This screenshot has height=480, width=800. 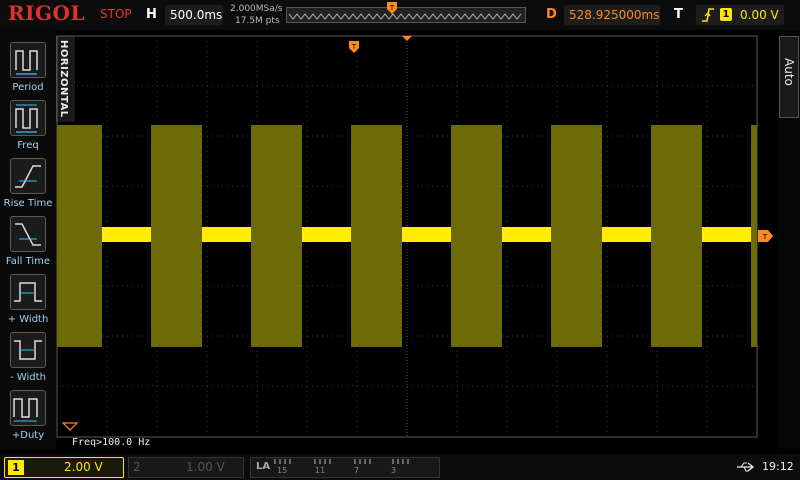 What do you see at coordinates (205, 467) in the screenshot?
I see `ch2-scale: 1.00 V` at bounding box center [205, 467].